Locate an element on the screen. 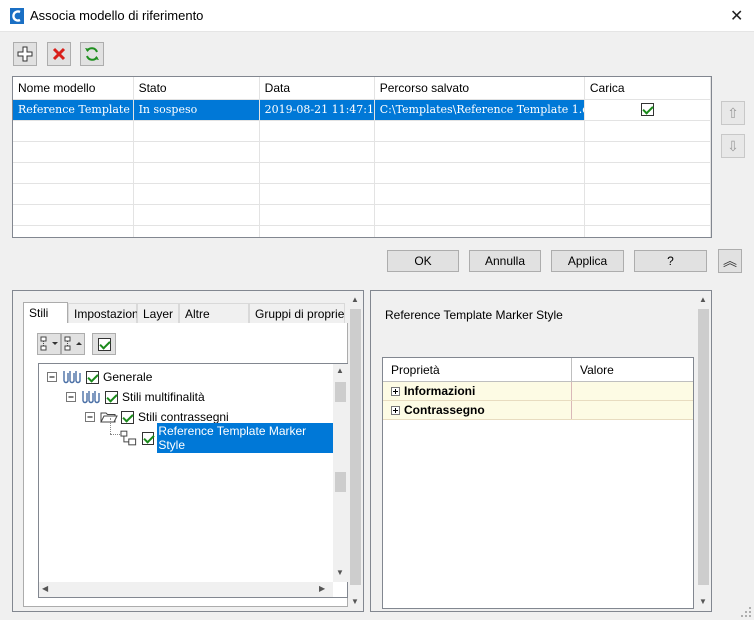 Image resolution: width=754 pixels, height=620 pixels. check-icon is located at coordinates (104, 344).